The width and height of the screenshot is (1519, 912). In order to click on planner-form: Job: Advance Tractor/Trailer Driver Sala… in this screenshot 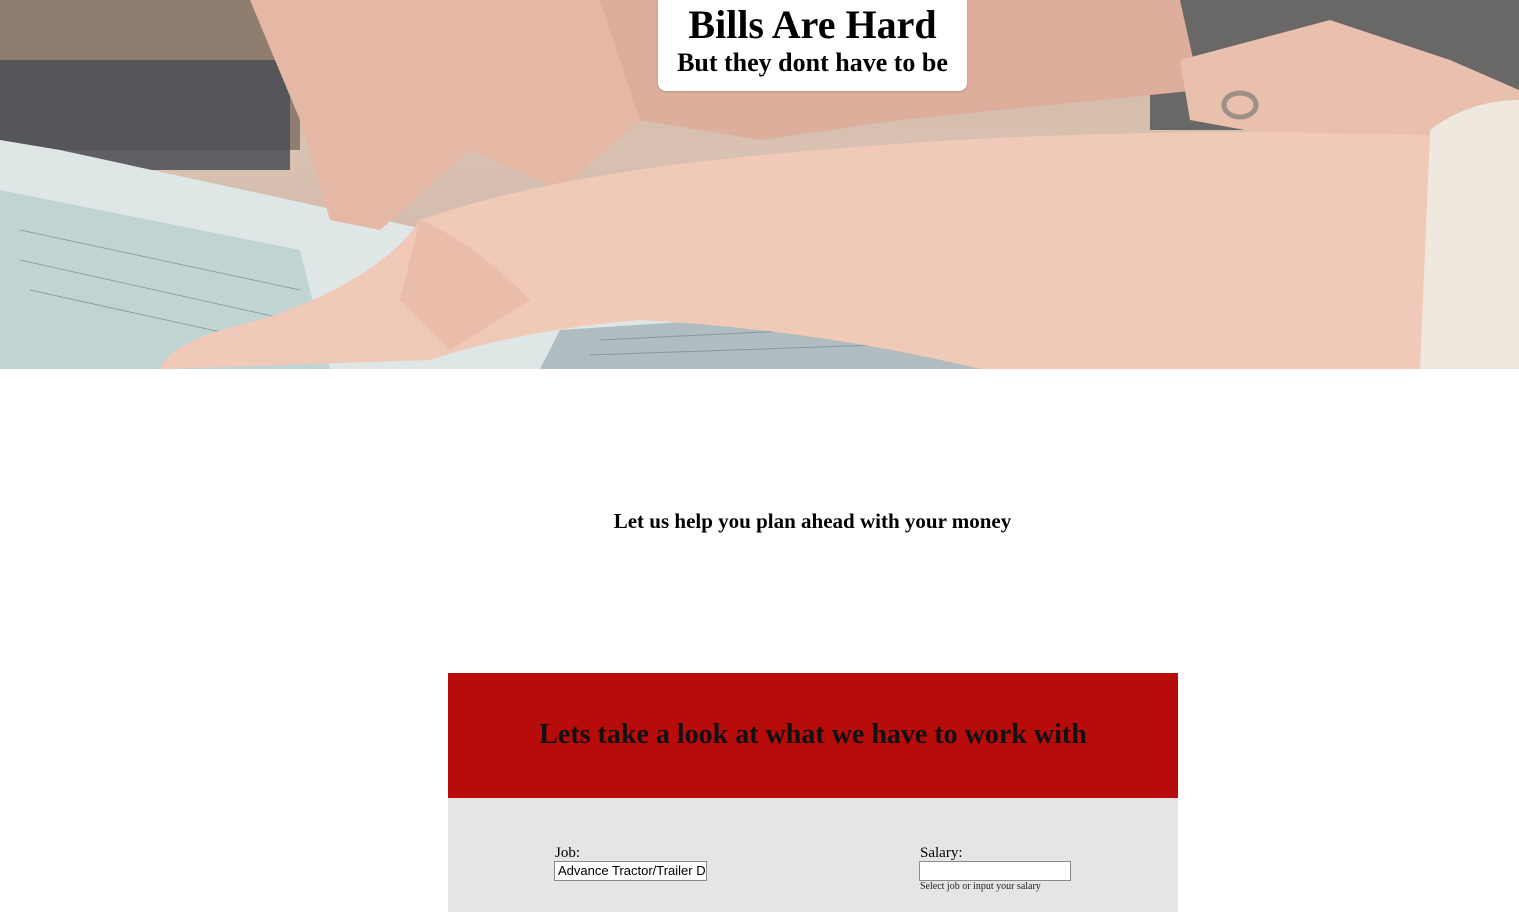, I will do `click(813, 855)`.